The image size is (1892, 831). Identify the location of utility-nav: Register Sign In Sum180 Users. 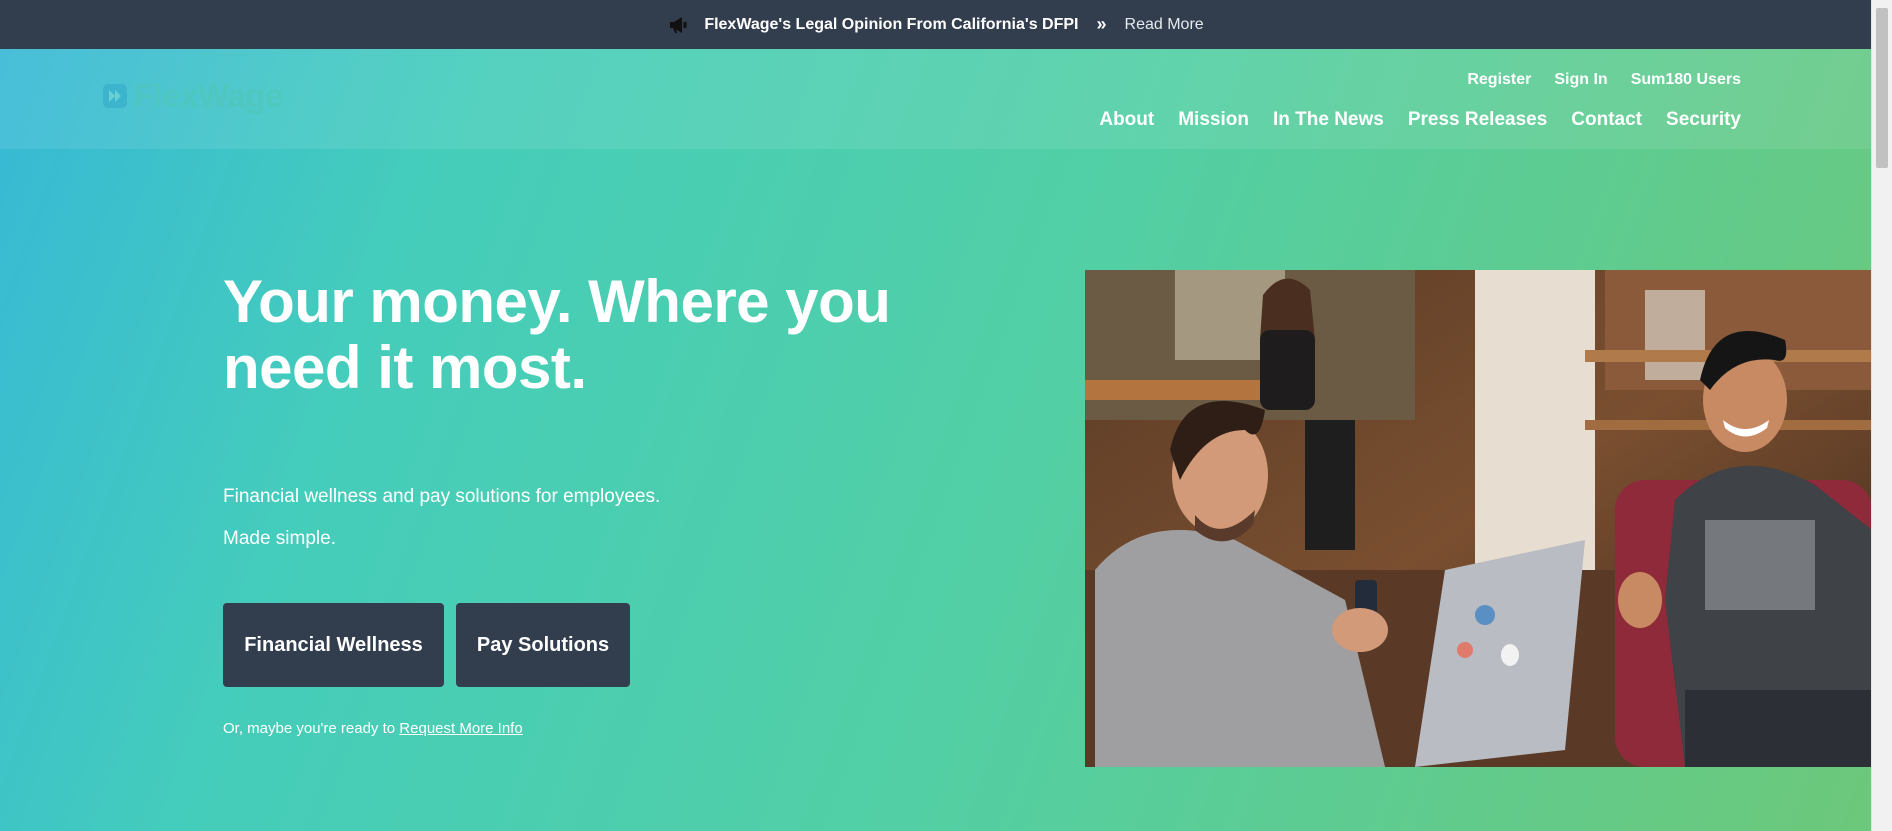
(1604, 80).